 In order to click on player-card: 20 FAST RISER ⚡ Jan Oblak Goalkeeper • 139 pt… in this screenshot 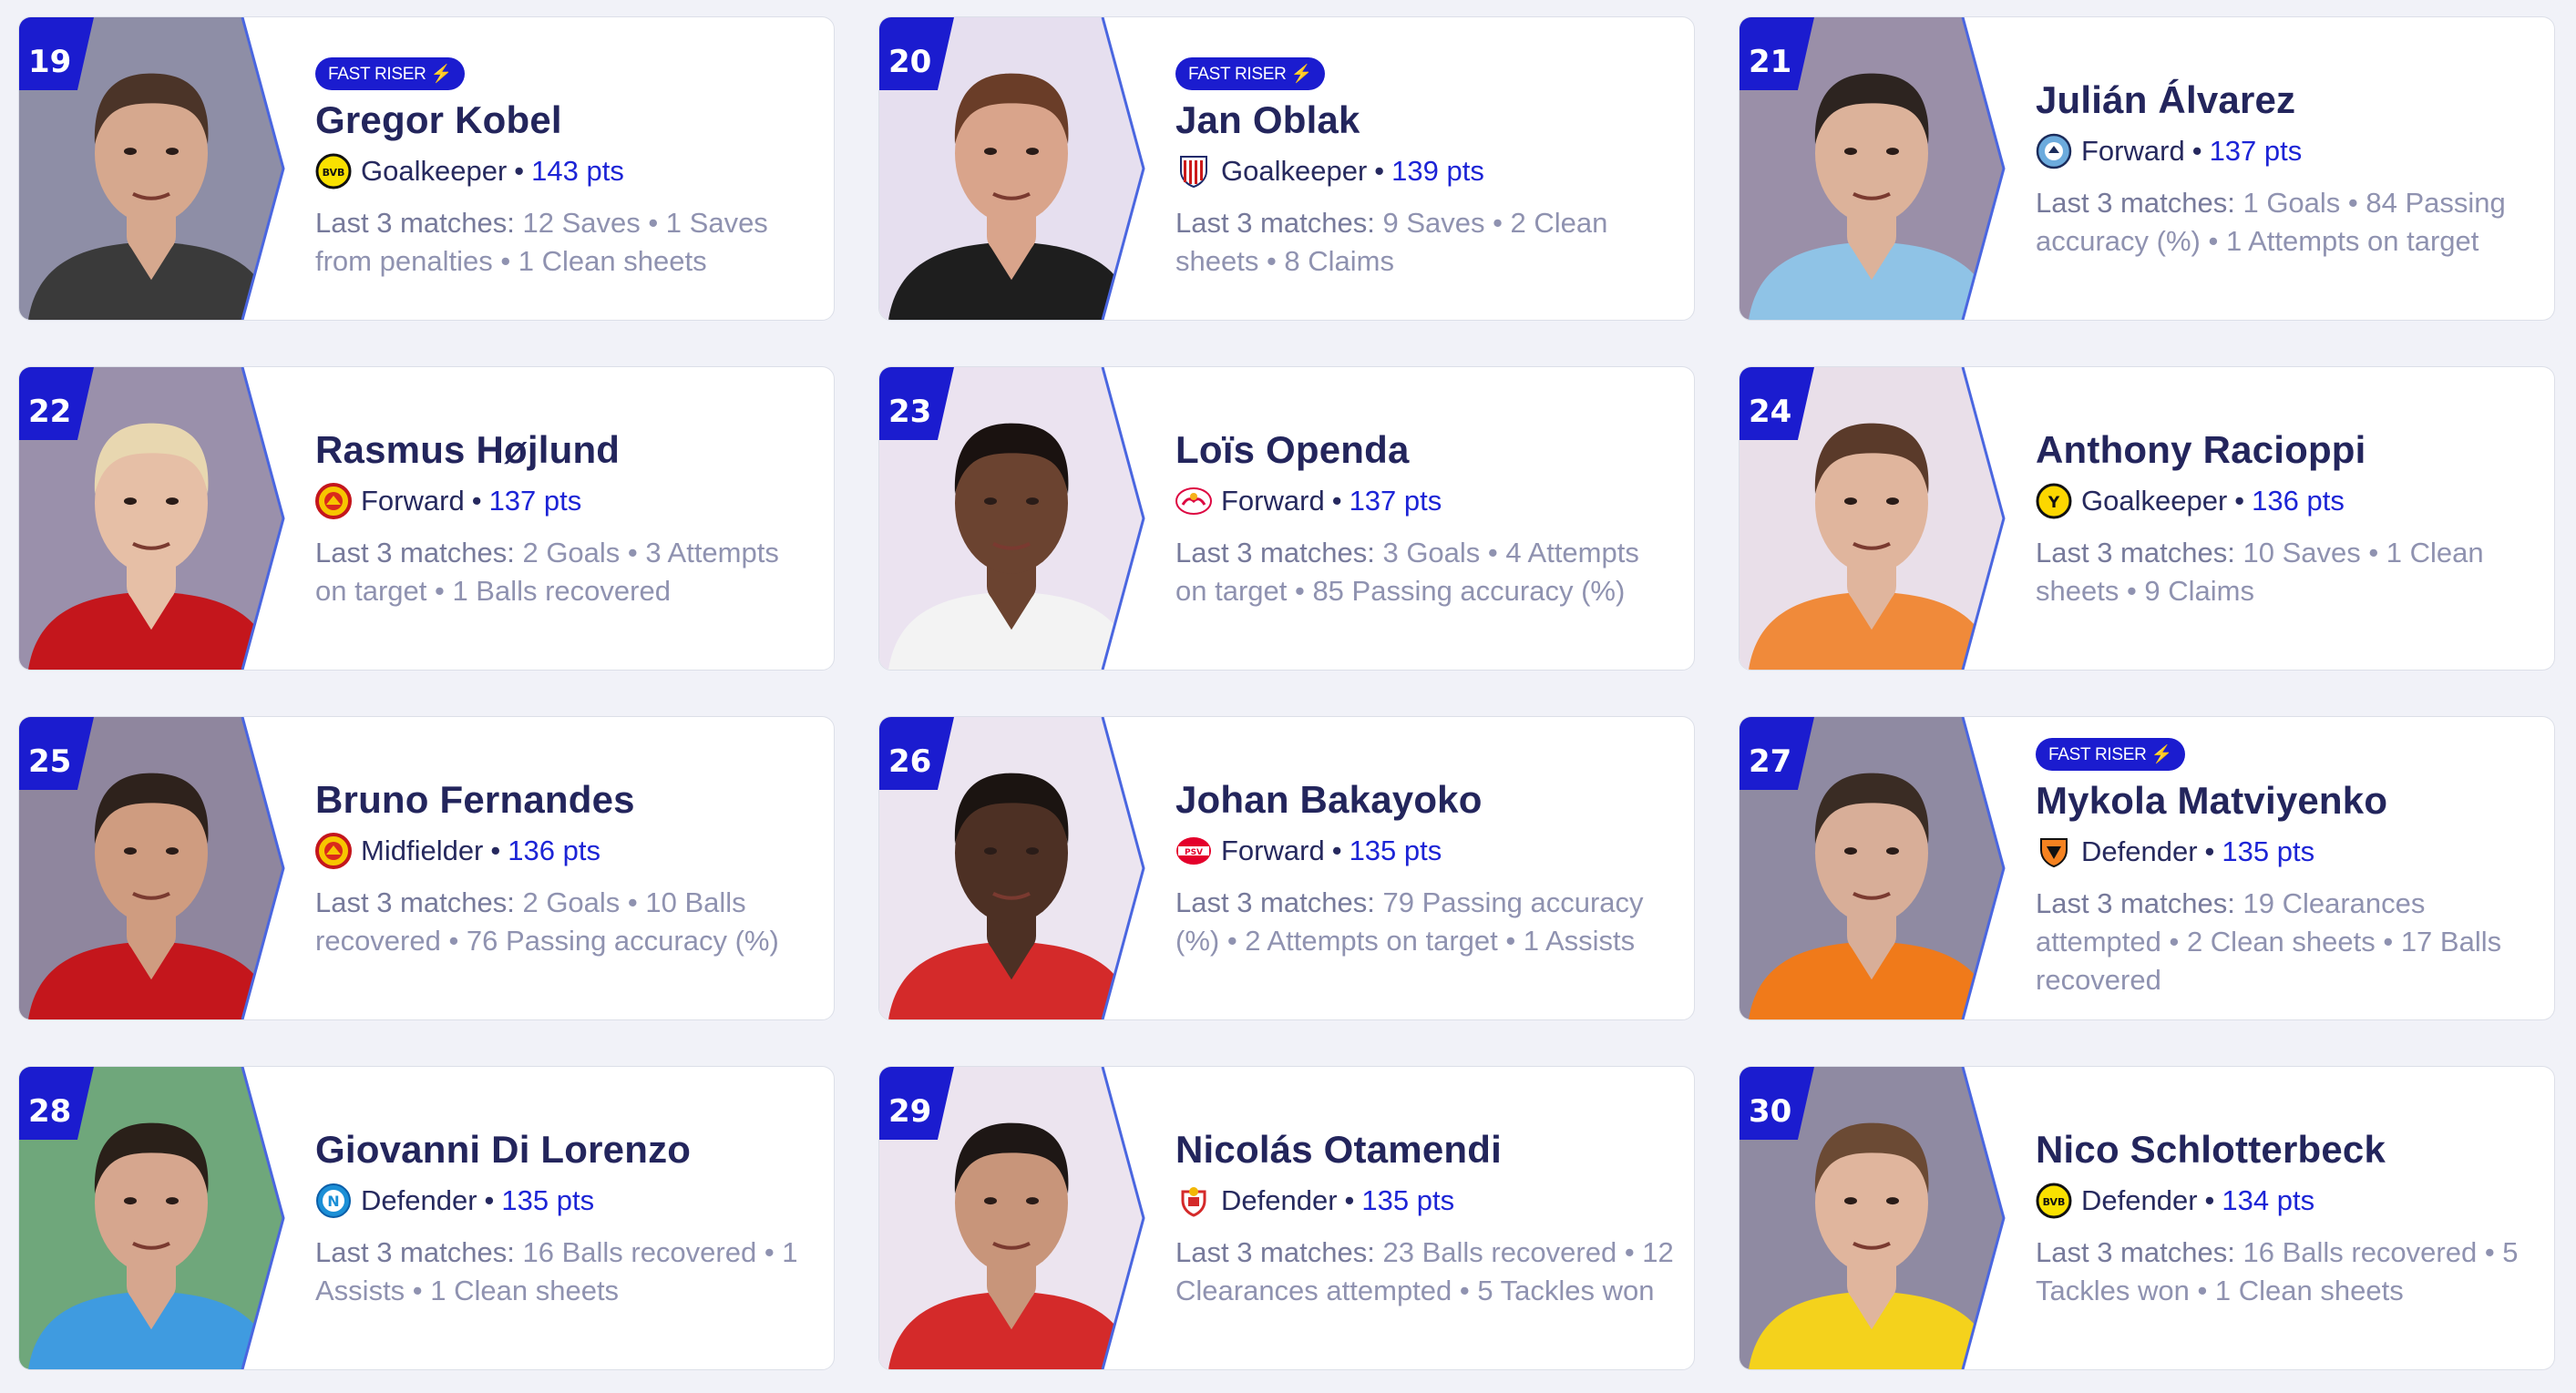, I will do `click(1287, 169)`.